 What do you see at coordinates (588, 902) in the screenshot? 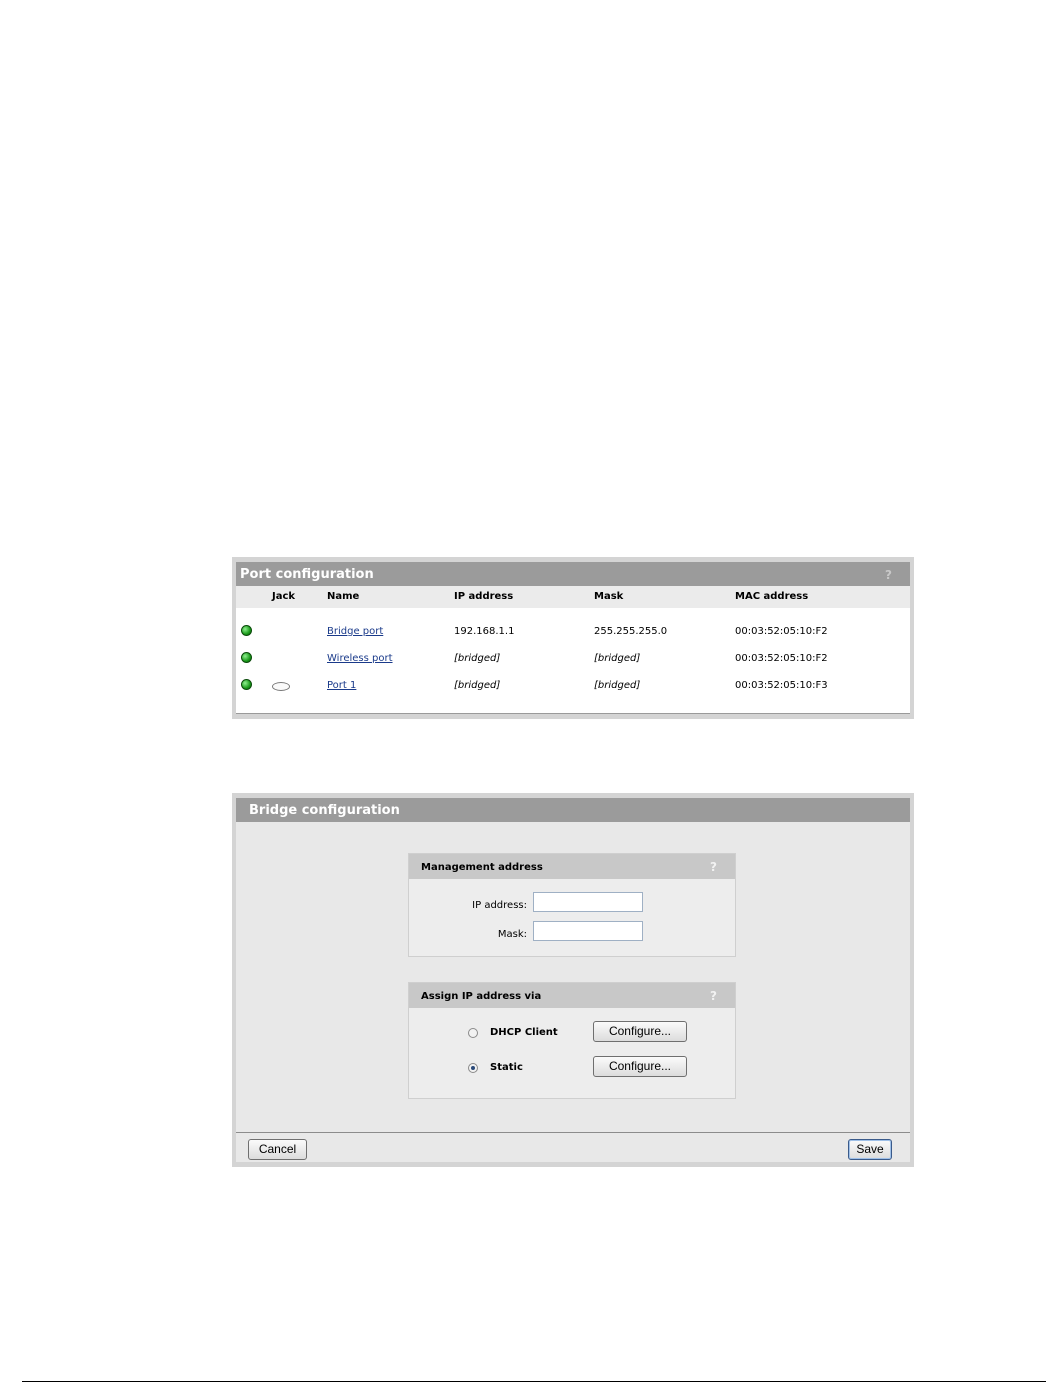
I see `ip-address-input` at bounding box center [588, 902].